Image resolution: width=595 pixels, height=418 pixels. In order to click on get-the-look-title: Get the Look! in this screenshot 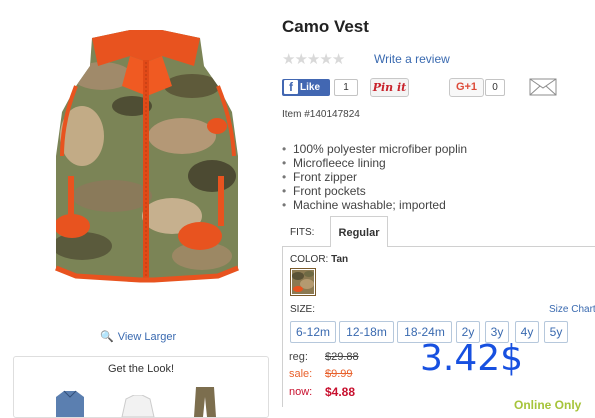, I will do `click(141, 369)`.